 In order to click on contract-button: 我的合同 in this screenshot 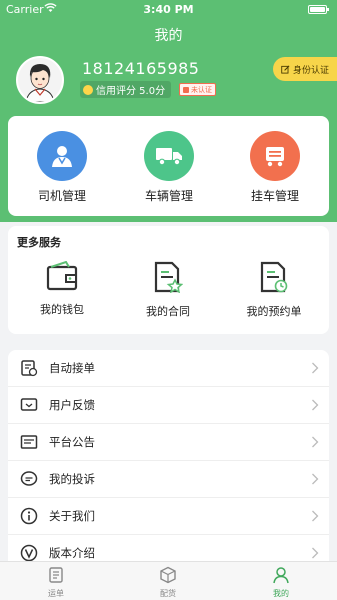, I will do `click(168, 290)`.